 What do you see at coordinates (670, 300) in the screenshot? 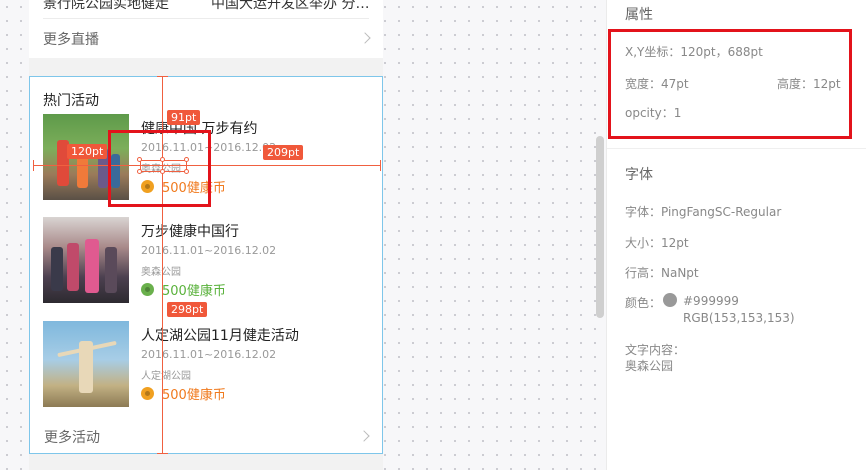
I see `color-swatch-icon` at bounding box center [670, 300].